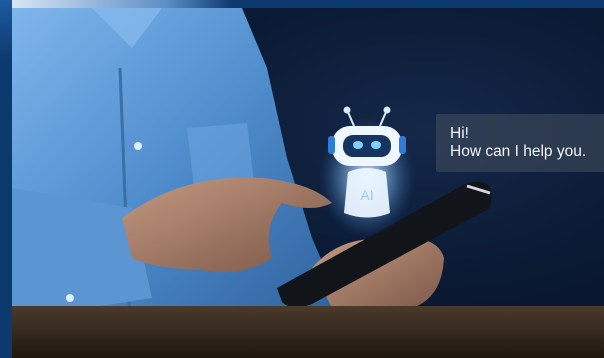  What do you see at coordinates (122, 4) in the screenshot?
I see `frame-top-accent` at bounding box center [122, 4].